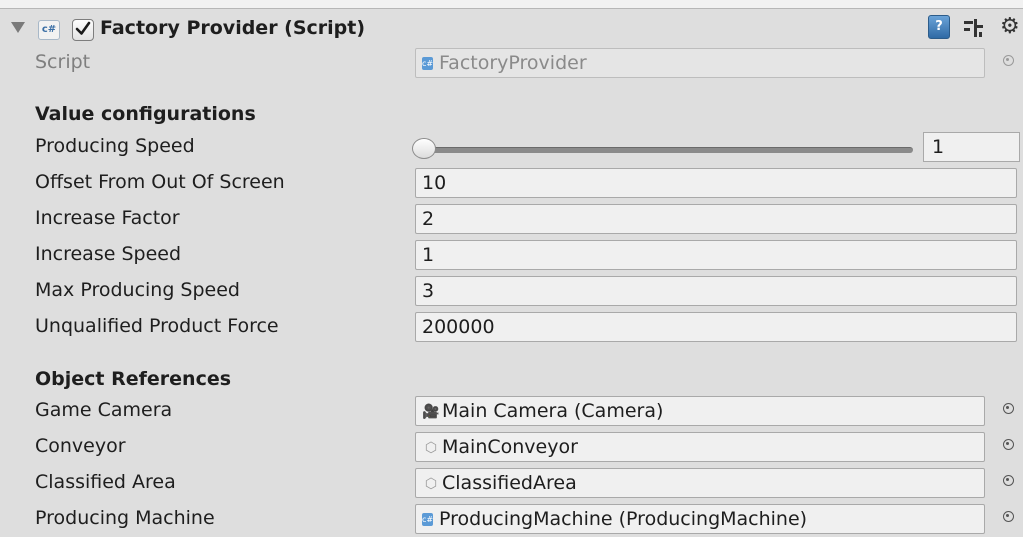 The height and width of the screenshot is (537, 1023). What do you see at coordinates (137, 290) in the screenshot?
I see `max-producing-speed-label: Max Producing Speed` at bounding box center [137, 290].